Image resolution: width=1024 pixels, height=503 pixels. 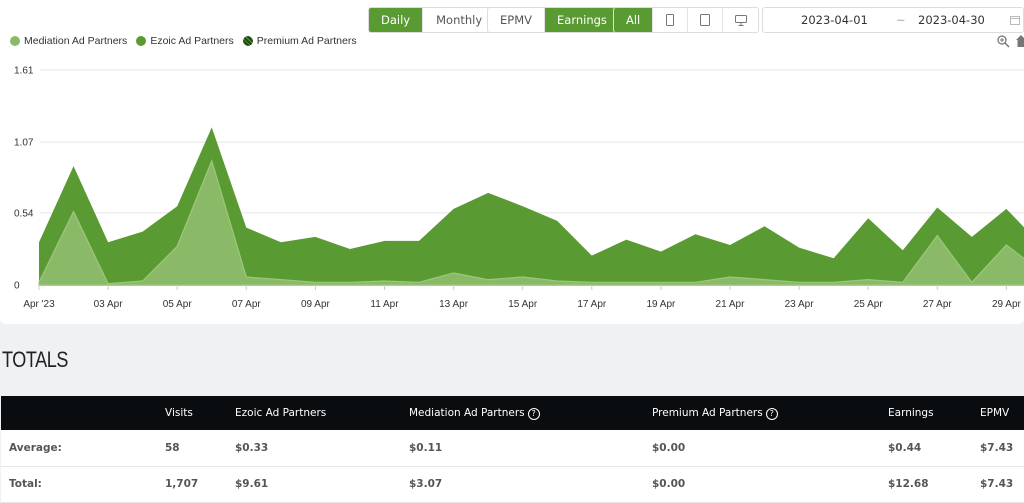 I want to click on device-tablet-button, so click(x=706, y=20).